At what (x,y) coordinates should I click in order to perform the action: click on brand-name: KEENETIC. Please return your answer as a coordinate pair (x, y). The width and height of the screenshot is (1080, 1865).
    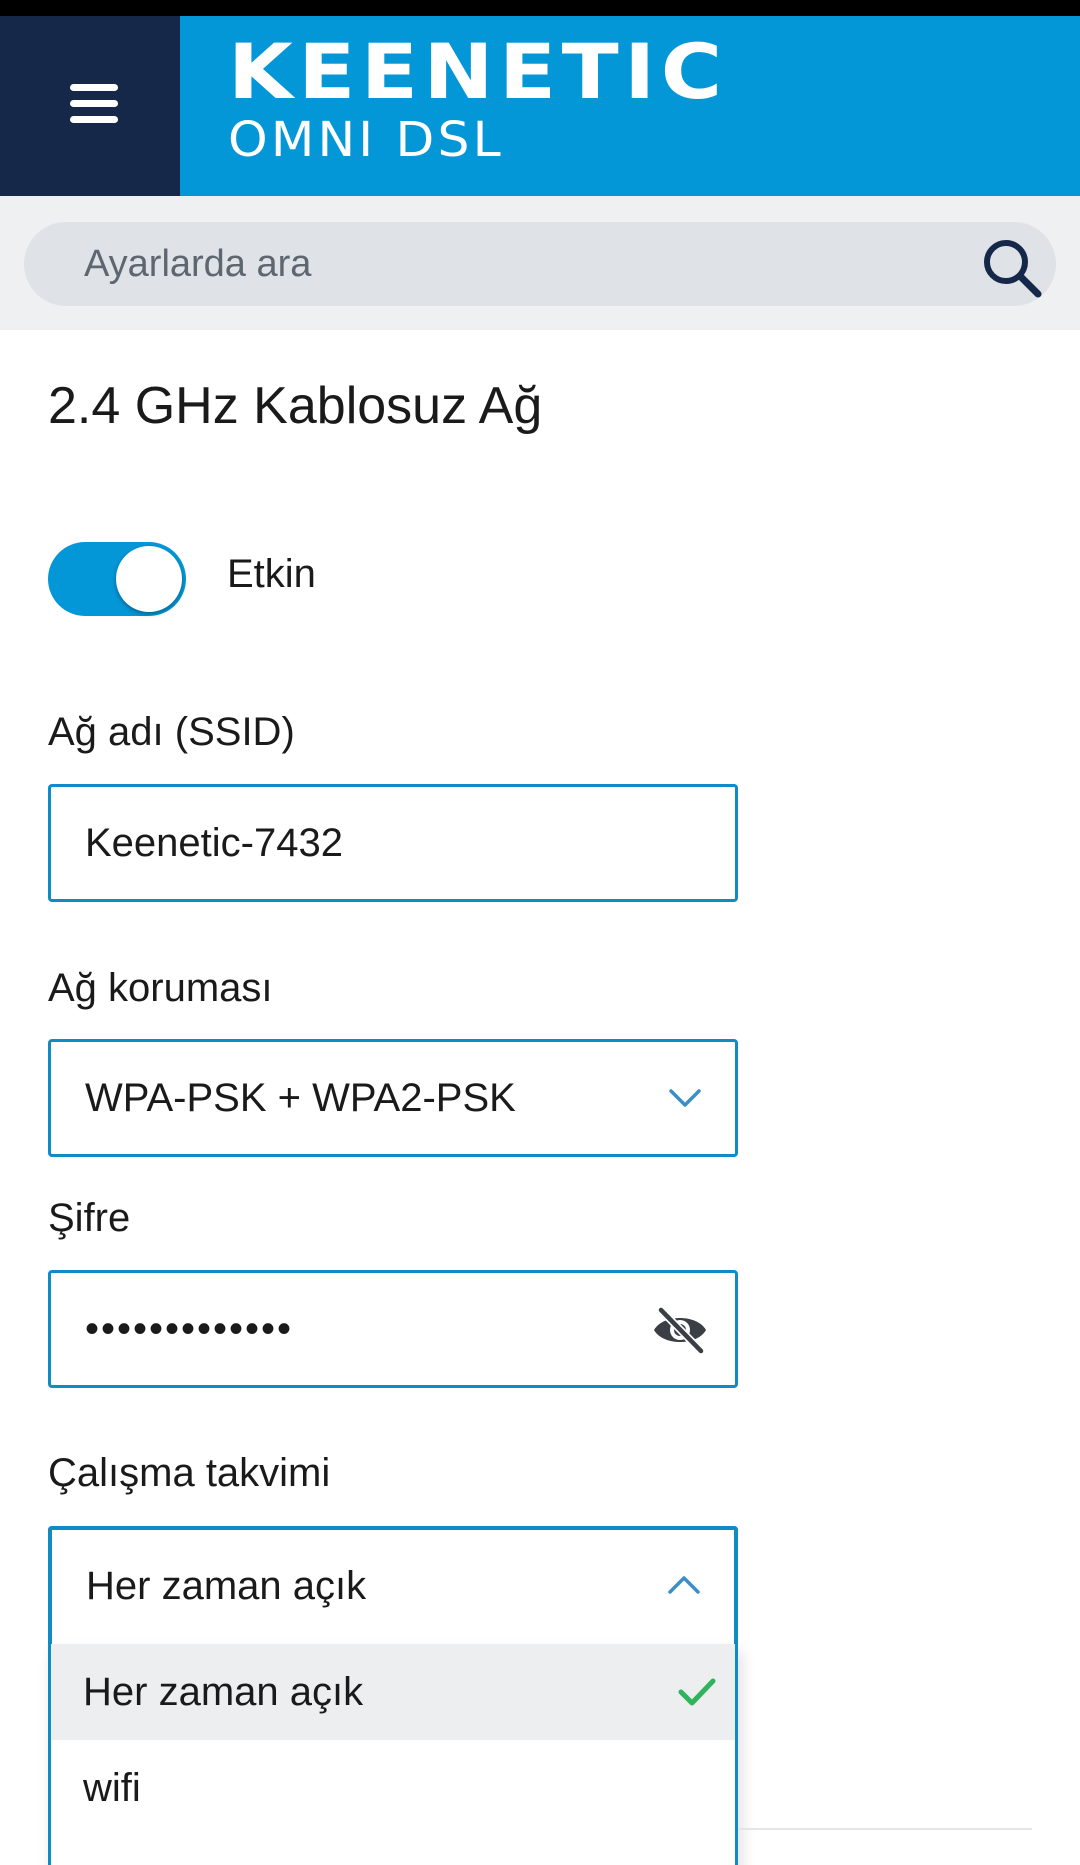
    Looking at the image, I should click on (478, 71).